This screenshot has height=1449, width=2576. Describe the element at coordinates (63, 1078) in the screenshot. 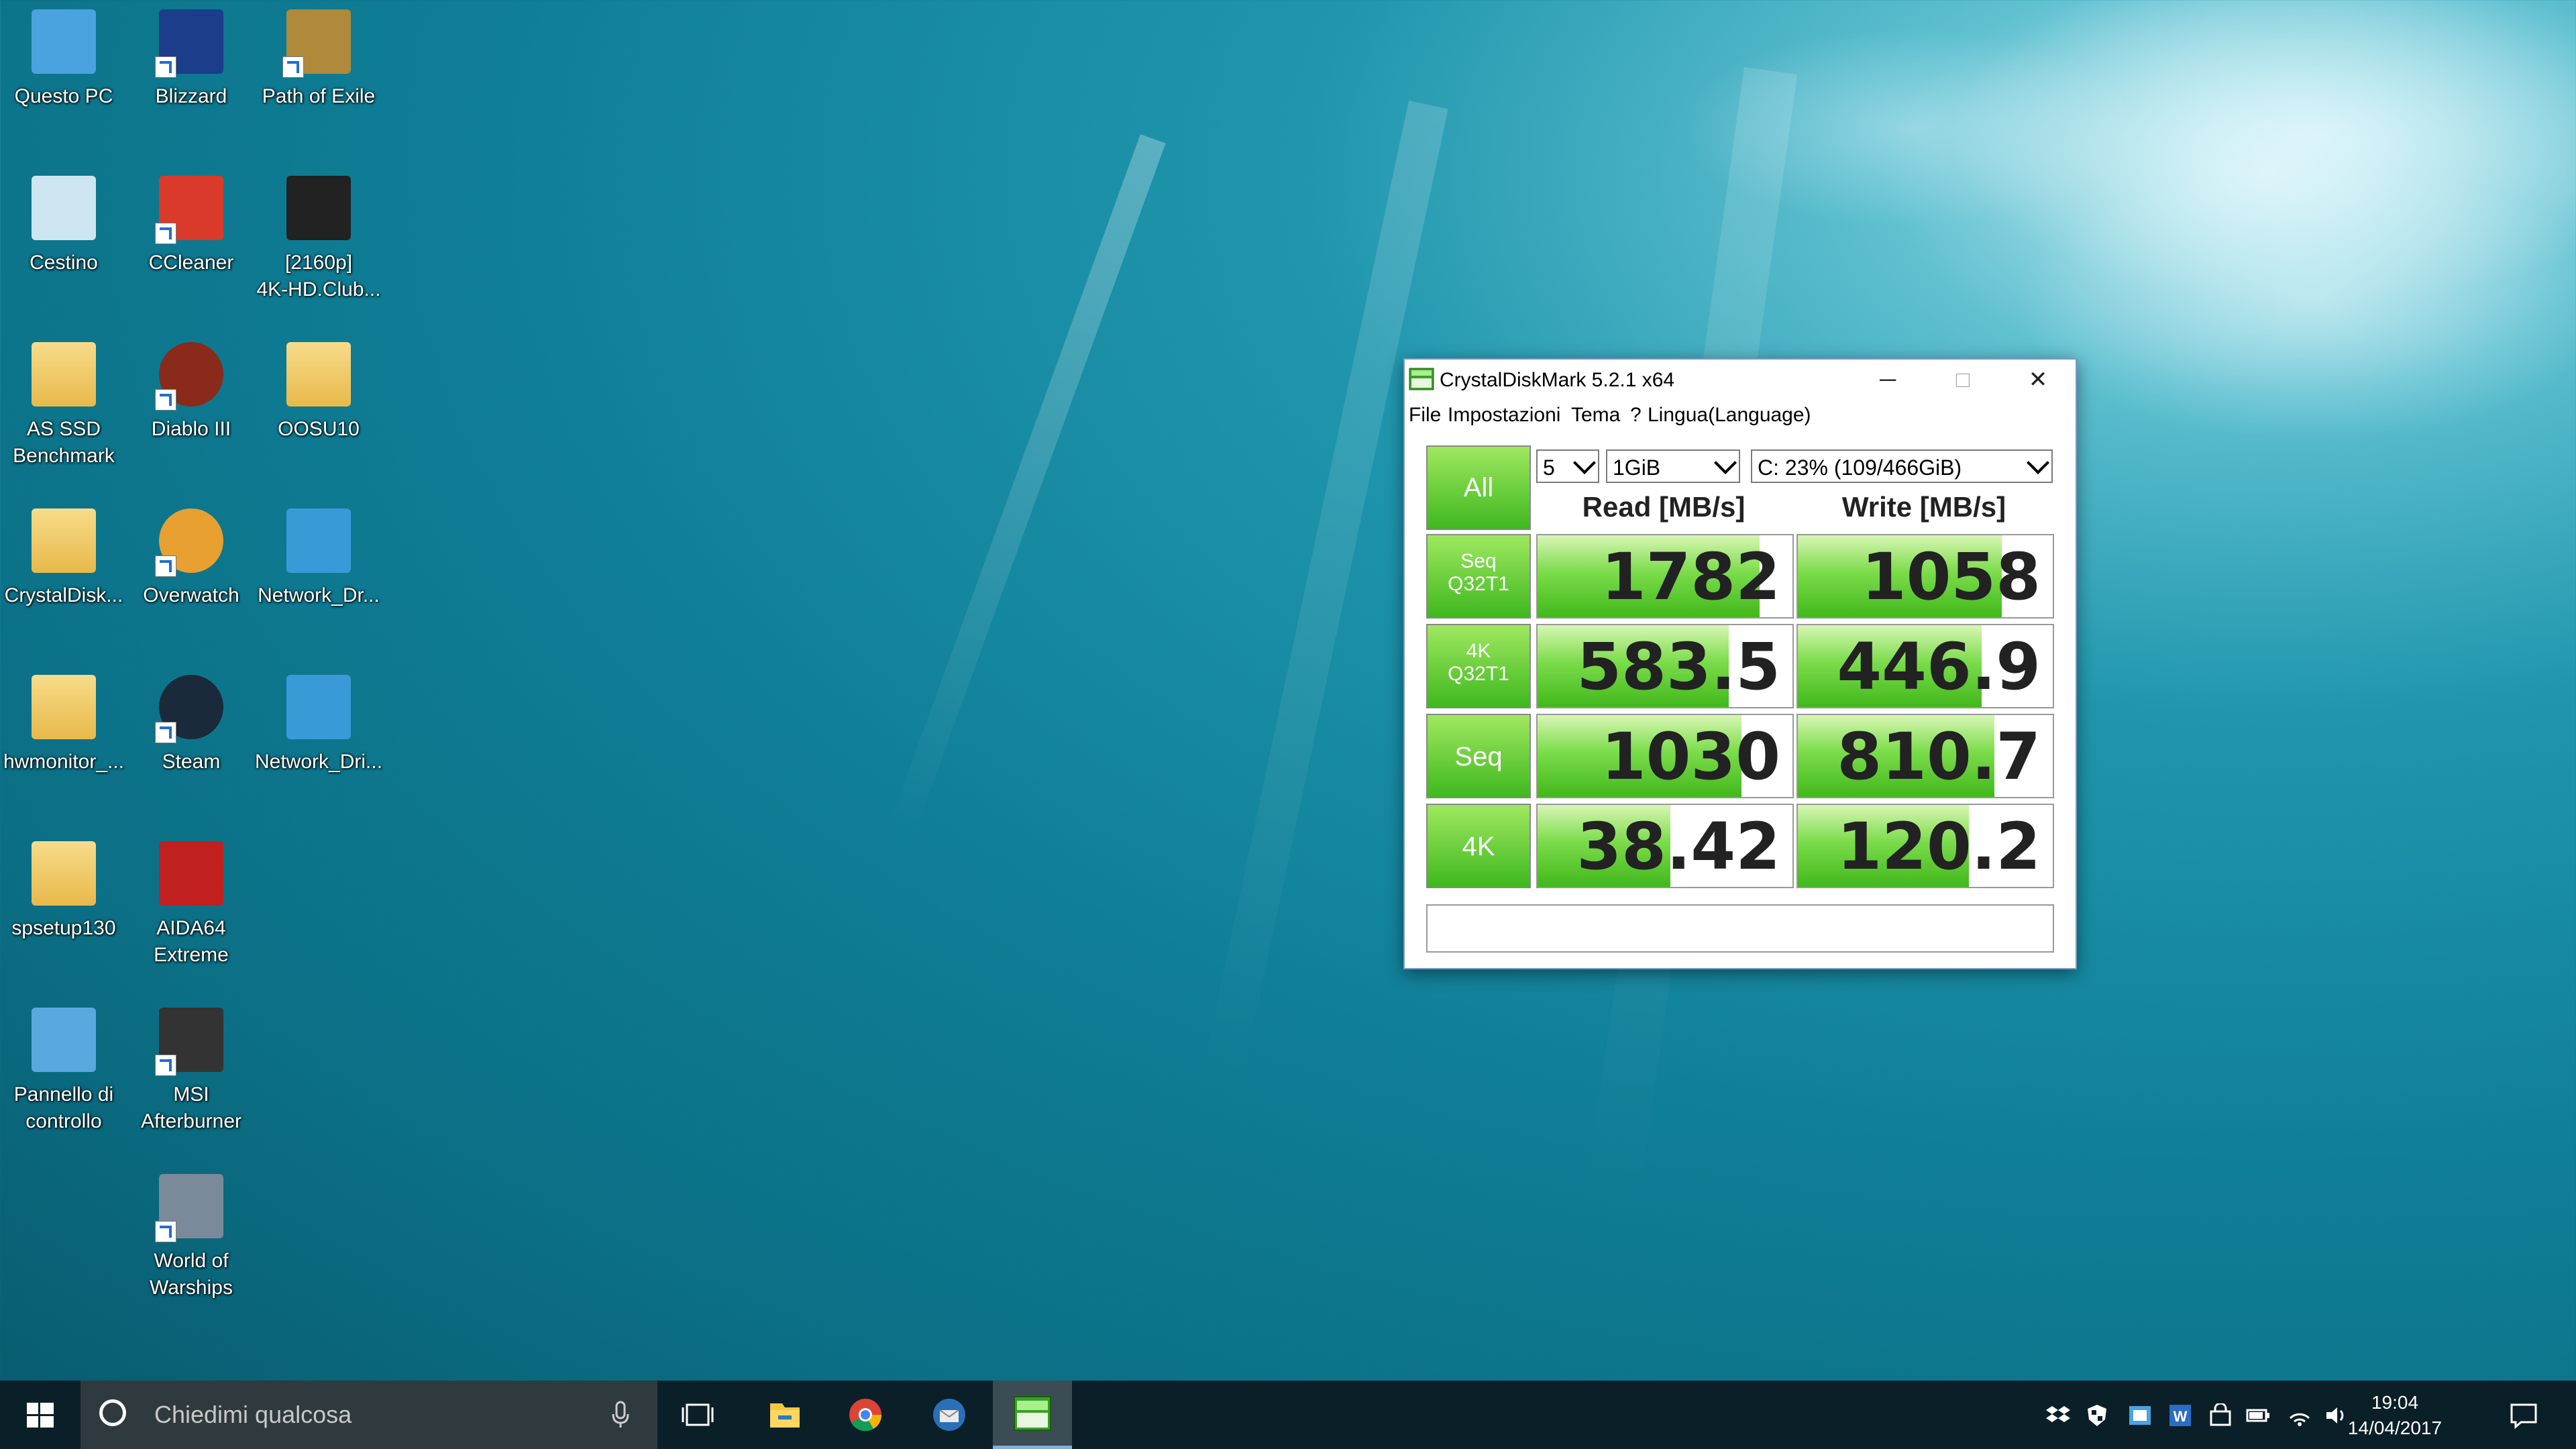

I see `desktop-icon-pannello-di-controllo: Pannello di controllo` at that location.